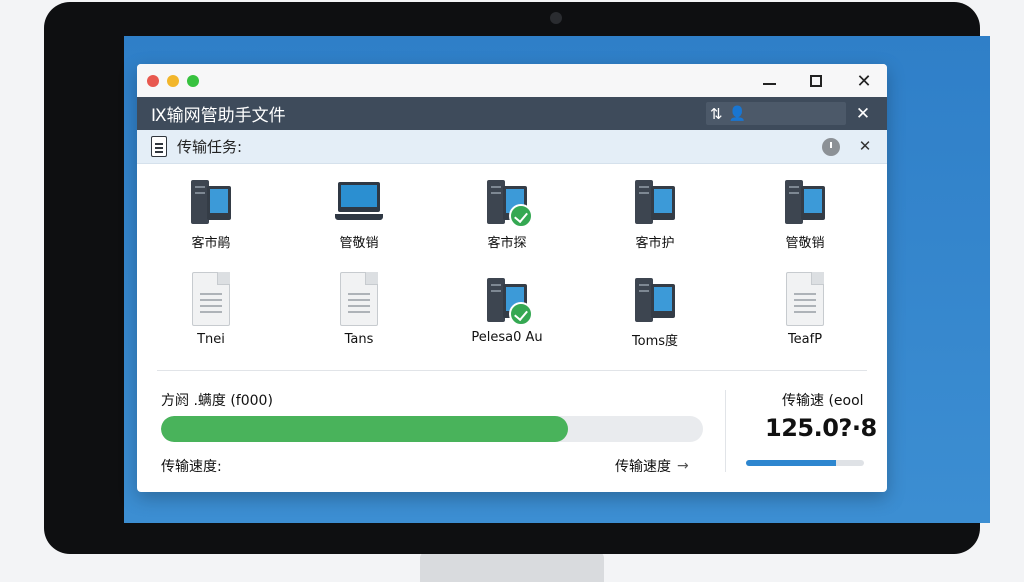 This screenshot has height=582, width=1024. I want to click on header-close-button: ✕, so click(863, 113).